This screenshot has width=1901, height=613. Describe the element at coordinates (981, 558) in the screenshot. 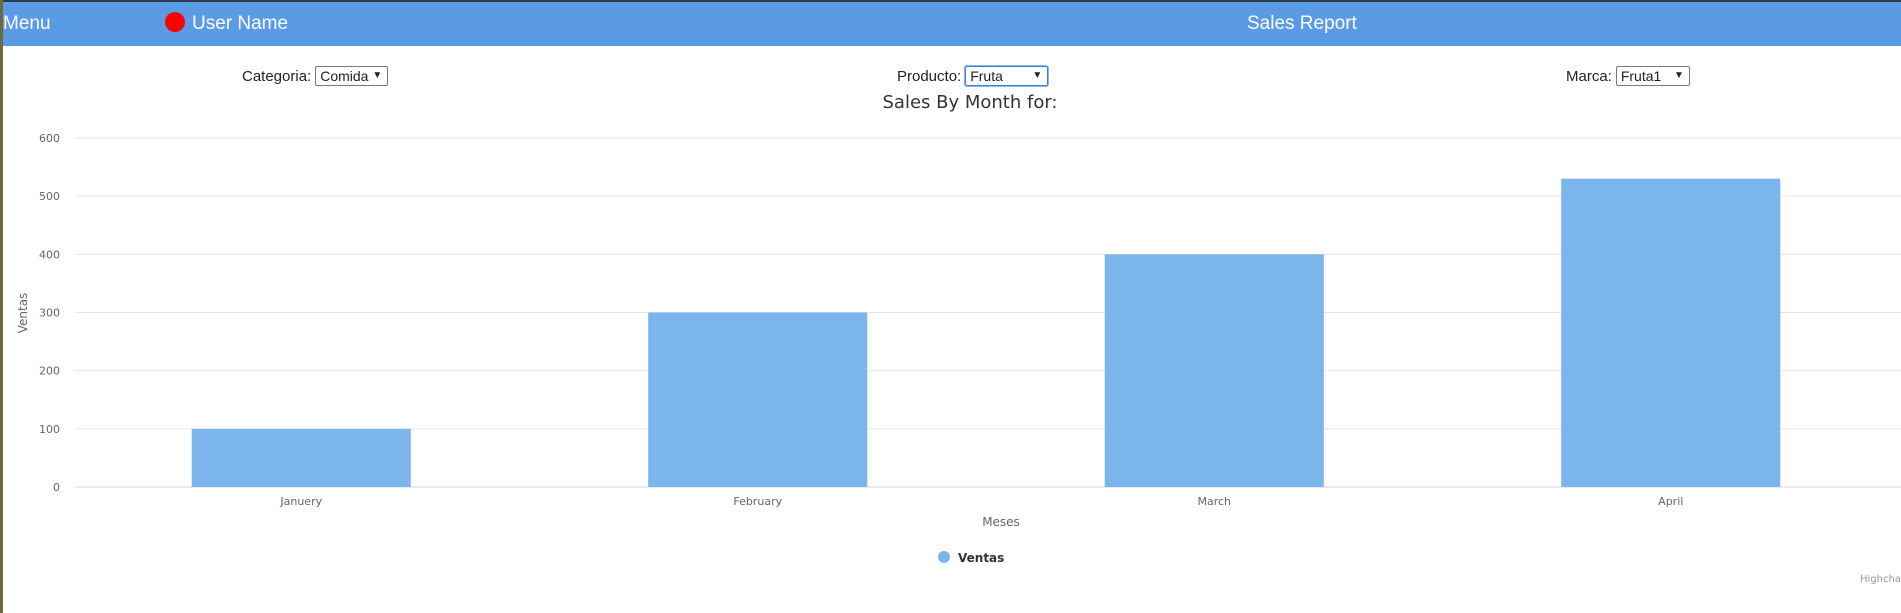

I see `legend-item-ventas: Ventas` at that location.